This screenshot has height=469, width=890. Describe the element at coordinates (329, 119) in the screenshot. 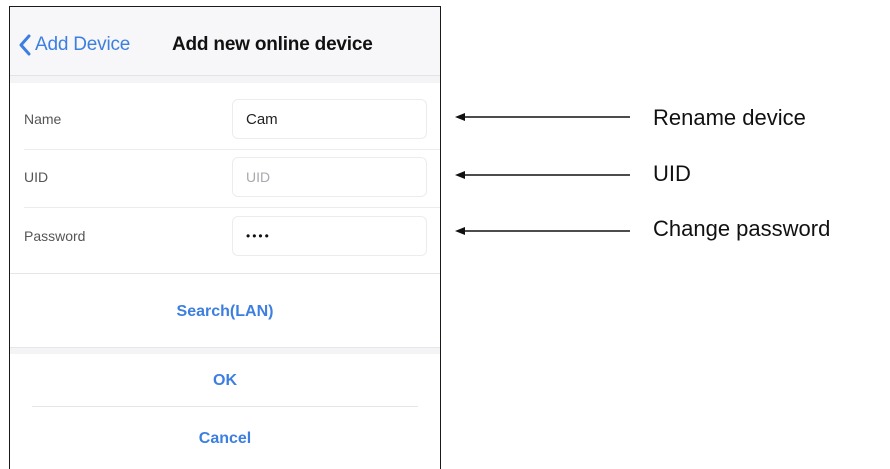

I see `name-field: Cam` at that location.